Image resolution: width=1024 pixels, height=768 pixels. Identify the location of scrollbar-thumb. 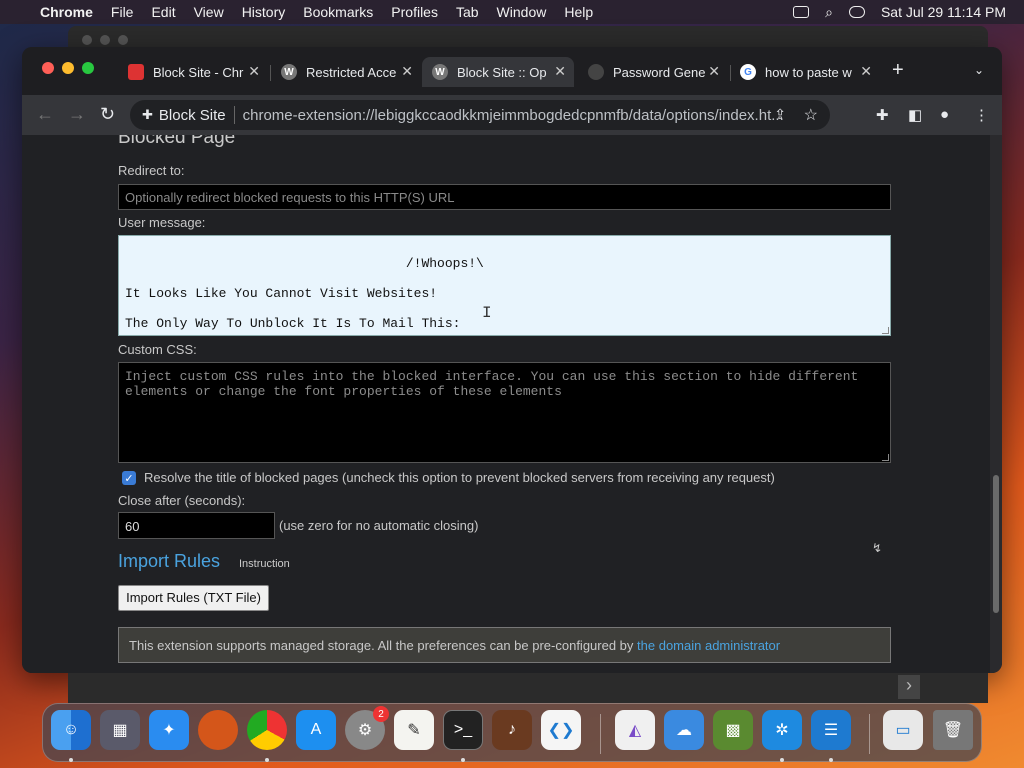
(996, 544).